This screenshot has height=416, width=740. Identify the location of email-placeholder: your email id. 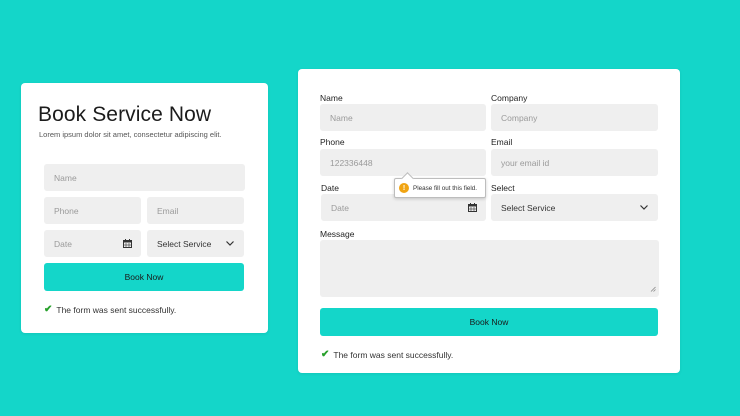
(525, 162).